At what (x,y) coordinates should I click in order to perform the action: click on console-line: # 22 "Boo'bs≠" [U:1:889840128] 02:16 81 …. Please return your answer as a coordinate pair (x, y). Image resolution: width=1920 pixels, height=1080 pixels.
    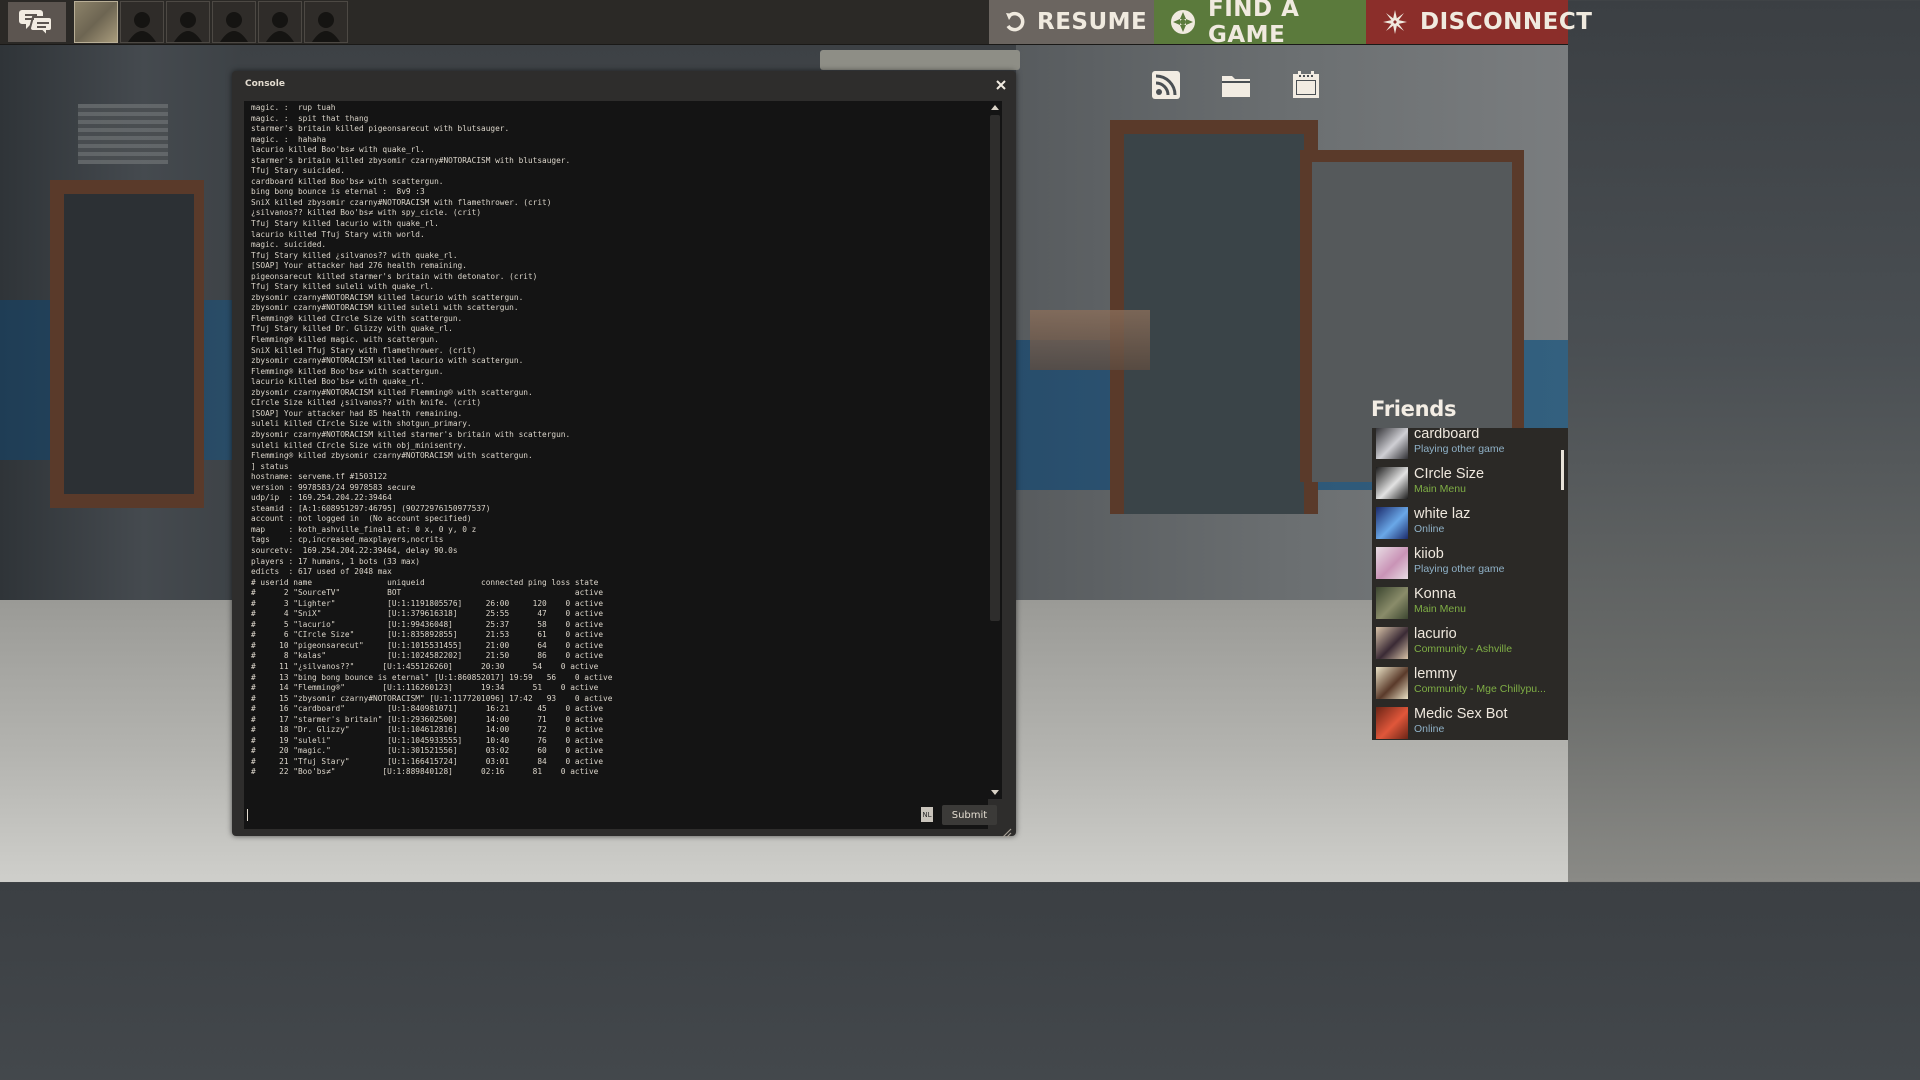
    Looking at the image, I should click on (425, 772).